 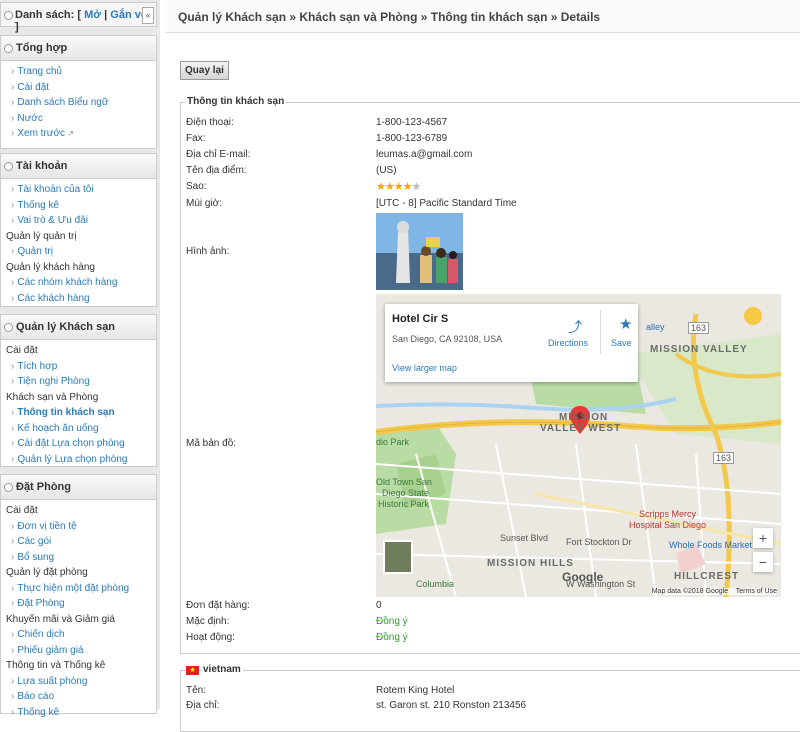 I want to click on hotel-info-legend: Thông tin khách sạn, so click(x=236, y=101).